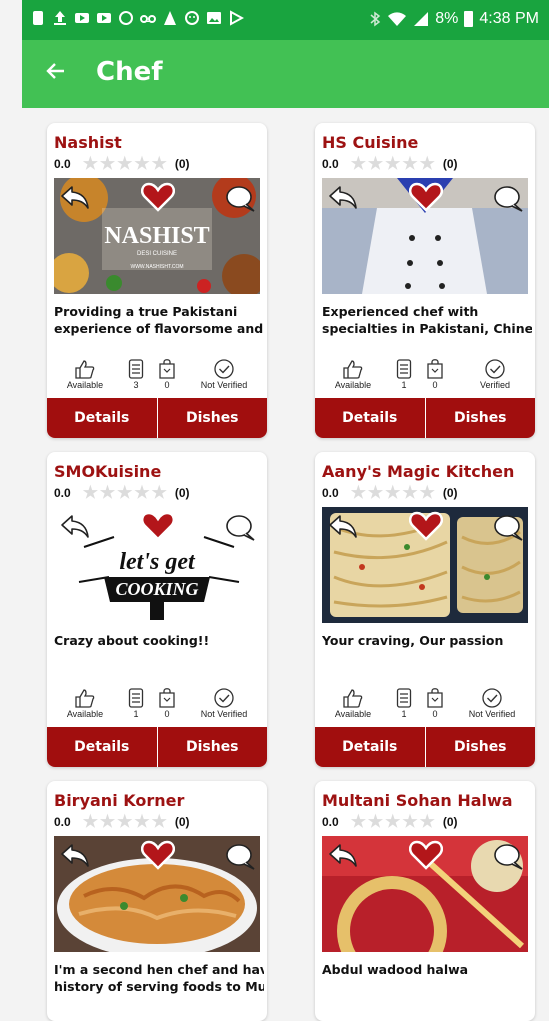 This screenshot has height=1021, width=549. What do you see at coordinates (136, 714) in the screenshot?
I see `menu-count: 1` at bounding box center [136, 714].